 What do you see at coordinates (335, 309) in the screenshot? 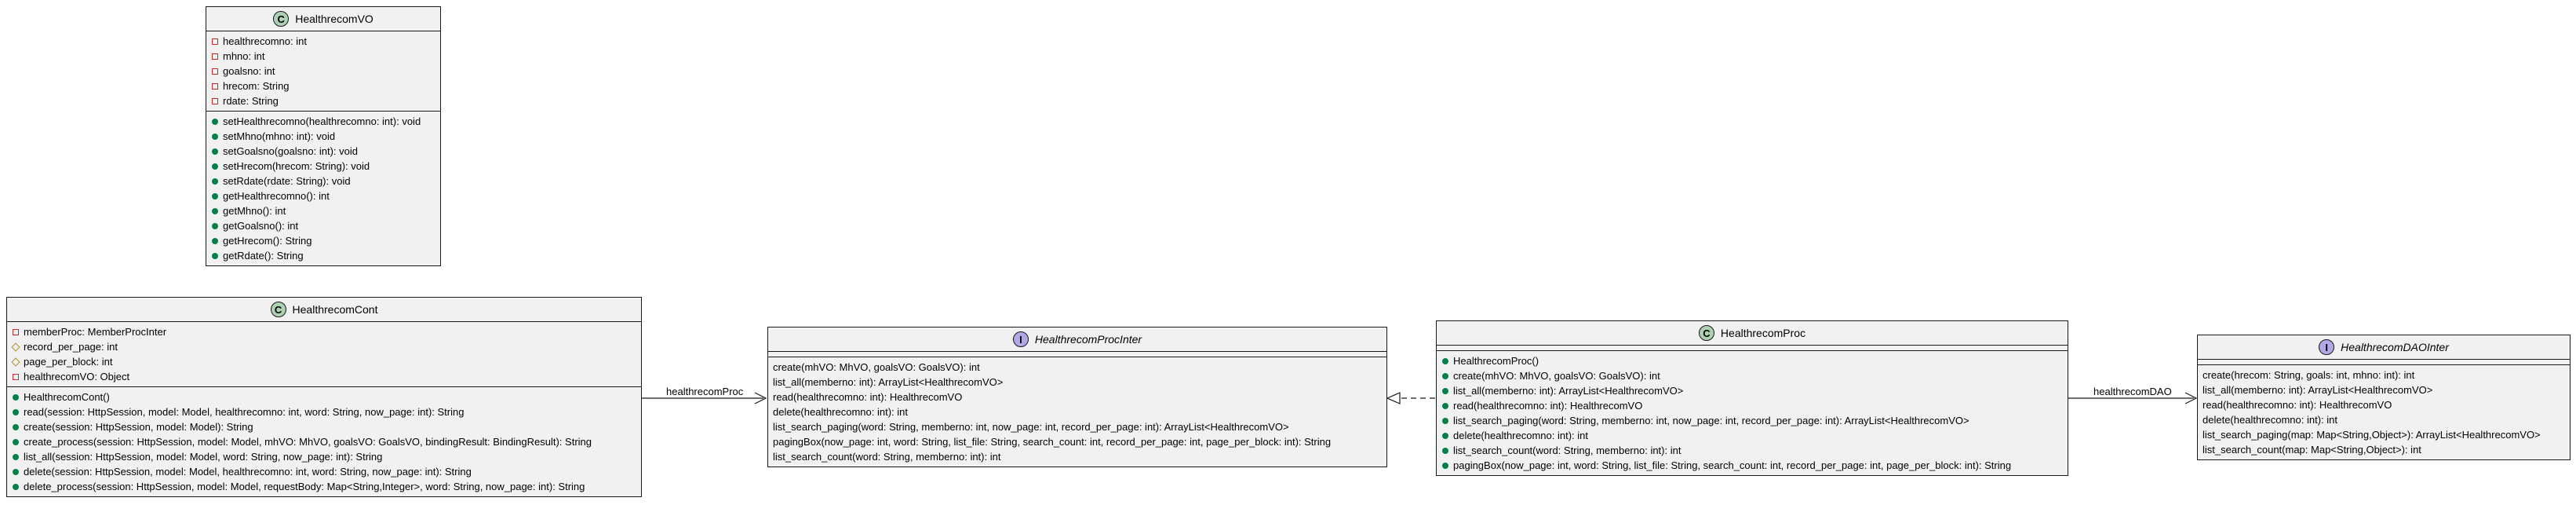
I see `class-name: HealthrecomCont` at bounding box center [335, 309].